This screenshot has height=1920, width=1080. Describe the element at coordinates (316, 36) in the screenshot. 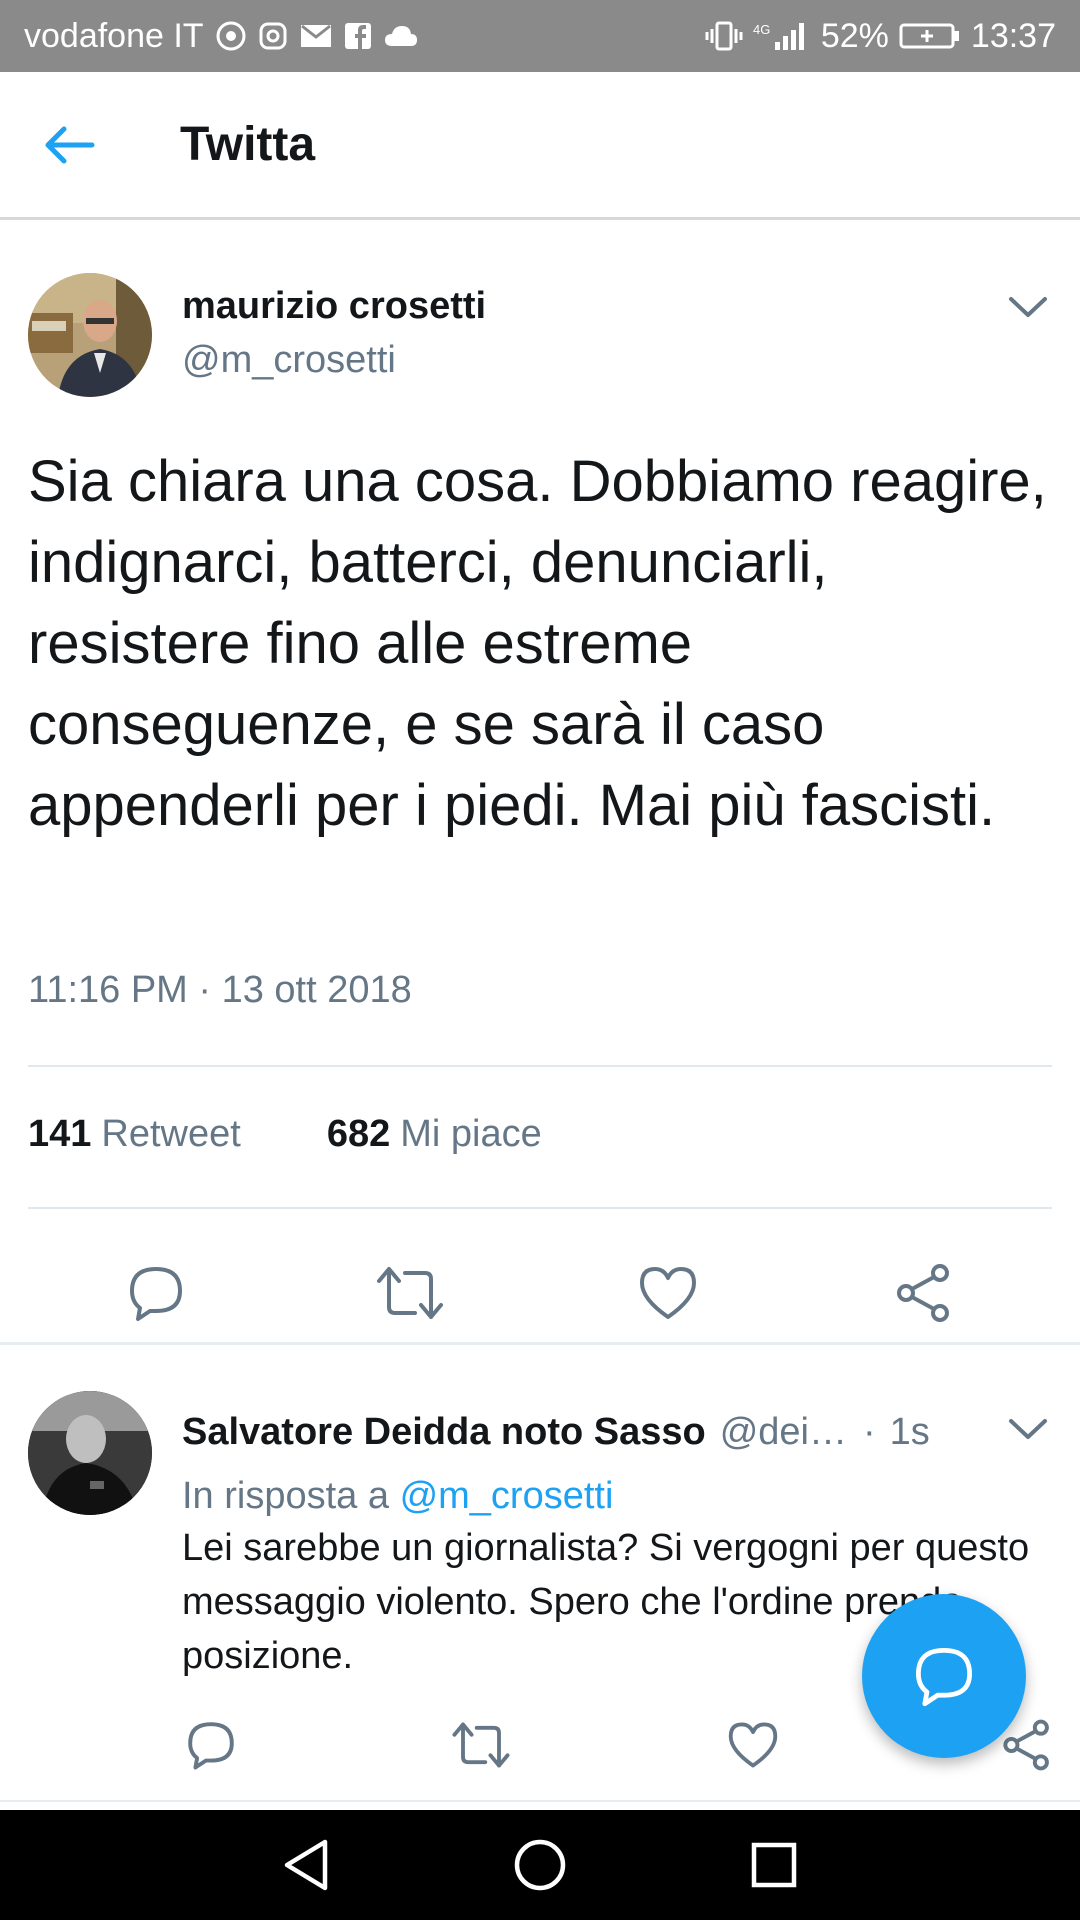

I see `mail-icon` at that location.